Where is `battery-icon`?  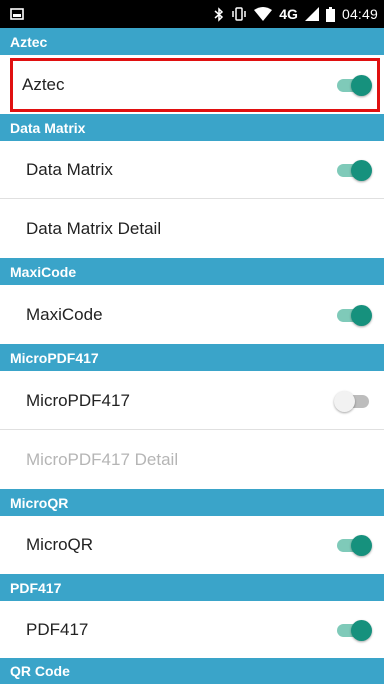 battery-icon is located at coordinates (330, 14).